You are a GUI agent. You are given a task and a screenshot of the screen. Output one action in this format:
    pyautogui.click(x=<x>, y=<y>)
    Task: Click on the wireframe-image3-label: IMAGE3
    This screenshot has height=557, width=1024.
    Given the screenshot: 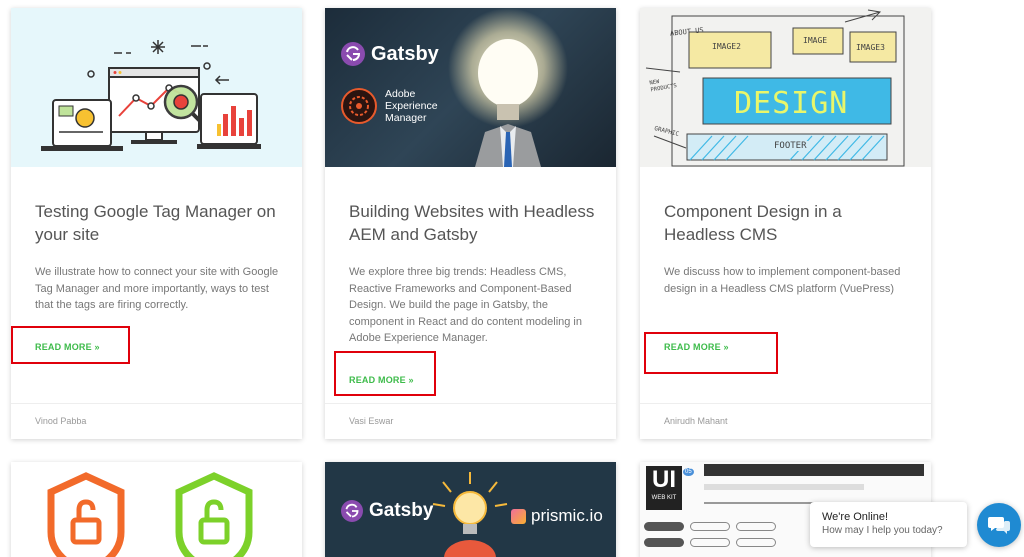 What is the action you would take?
    pyautogui.click(x=870, y=47)
    